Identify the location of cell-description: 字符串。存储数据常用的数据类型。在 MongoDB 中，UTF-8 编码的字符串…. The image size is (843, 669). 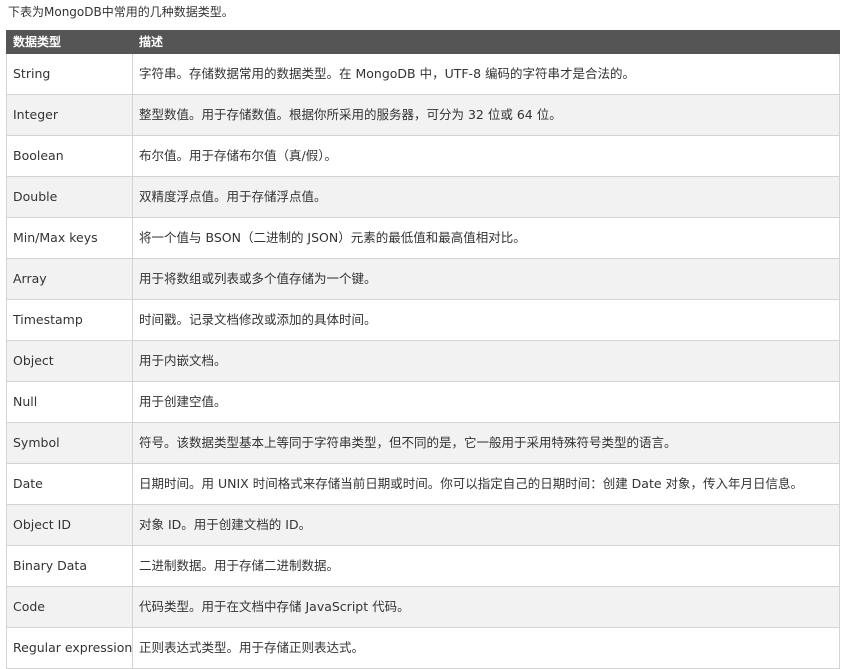
(486, 74).